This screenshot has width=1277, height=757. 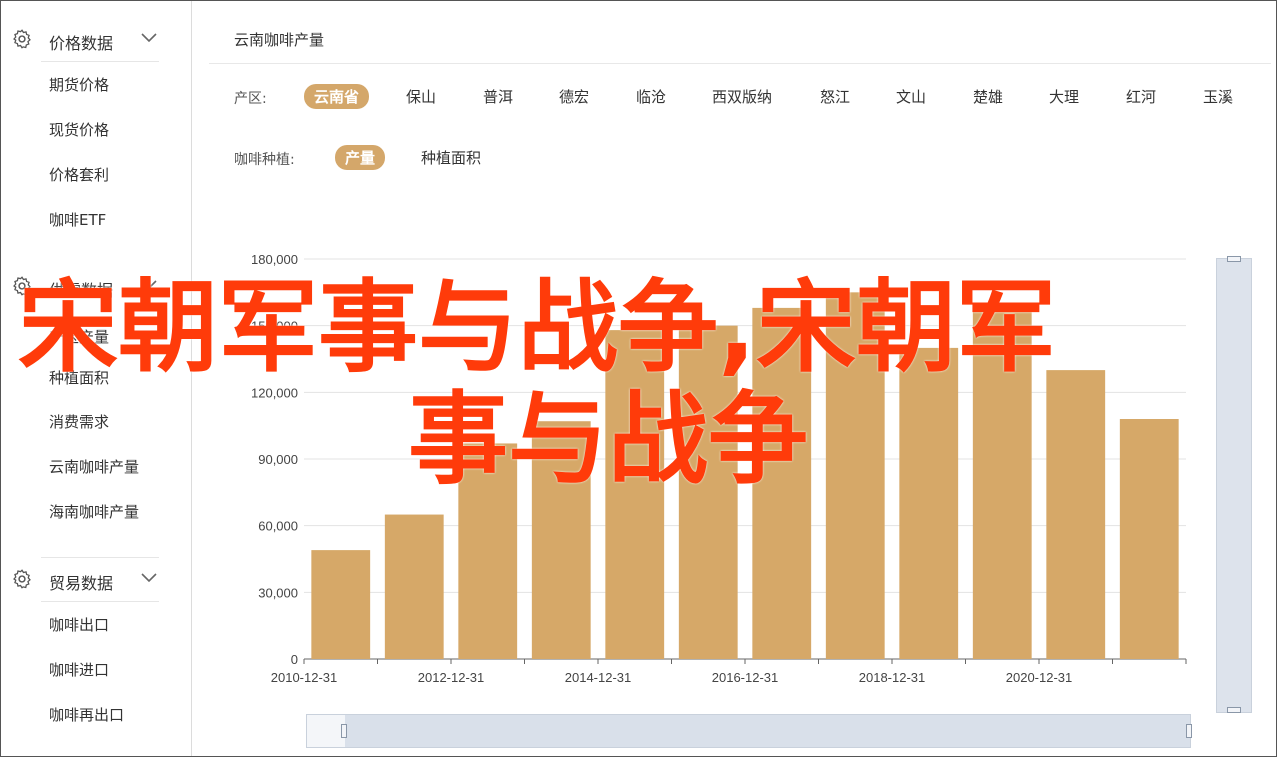 What do you see at coordinates (79, 336) in the screenshot?
I see `sidebar-item-region-output: 产区产量` at bounding box center [79, 336].